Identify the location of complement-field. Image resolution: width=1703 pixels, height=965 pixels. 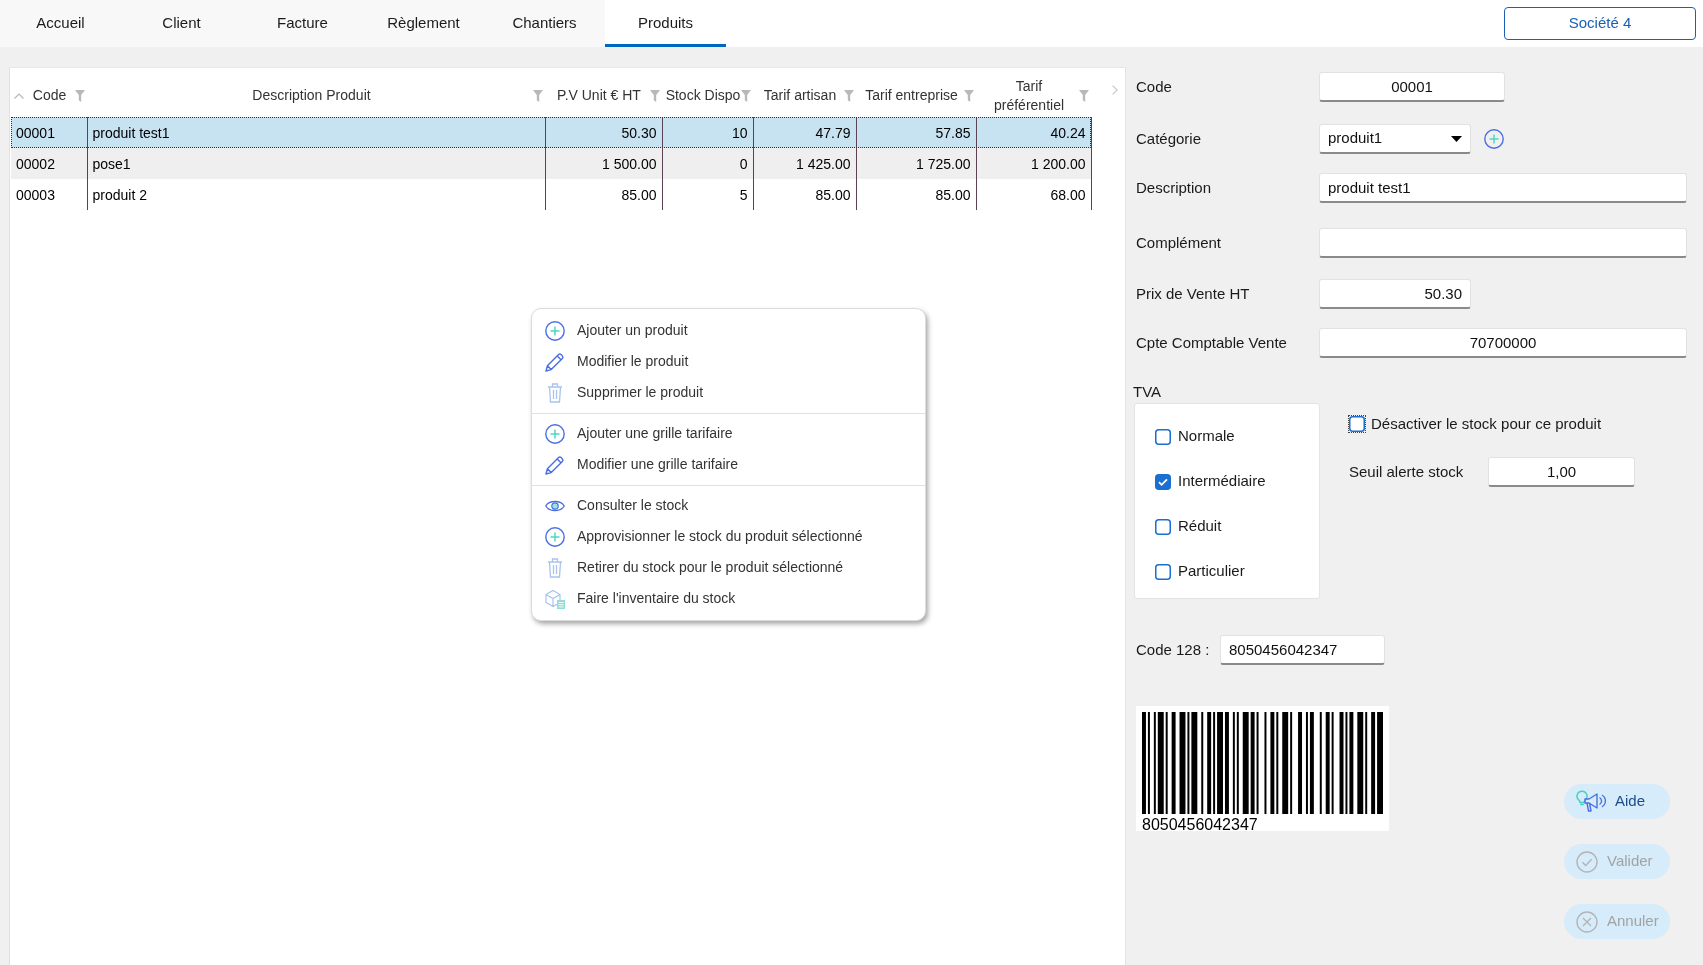
(1503, 243).